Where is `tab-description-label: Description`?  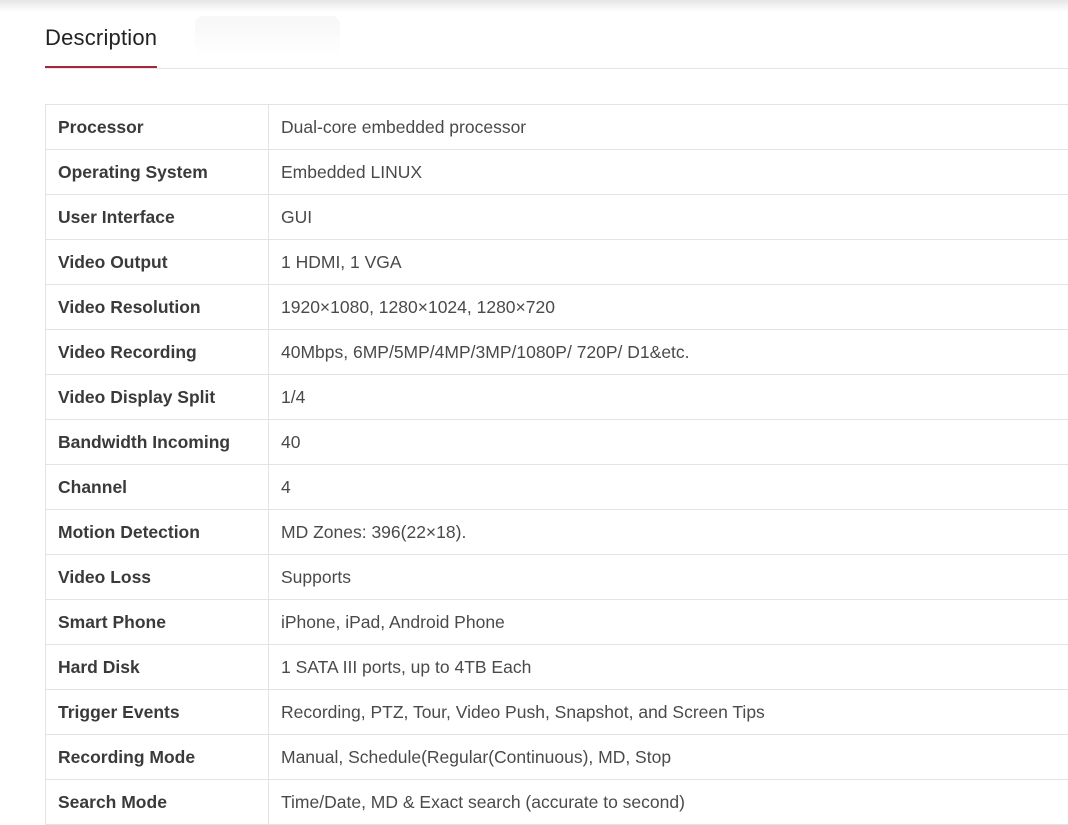 tab-description-label: Description is located at coordinates (101, 37).